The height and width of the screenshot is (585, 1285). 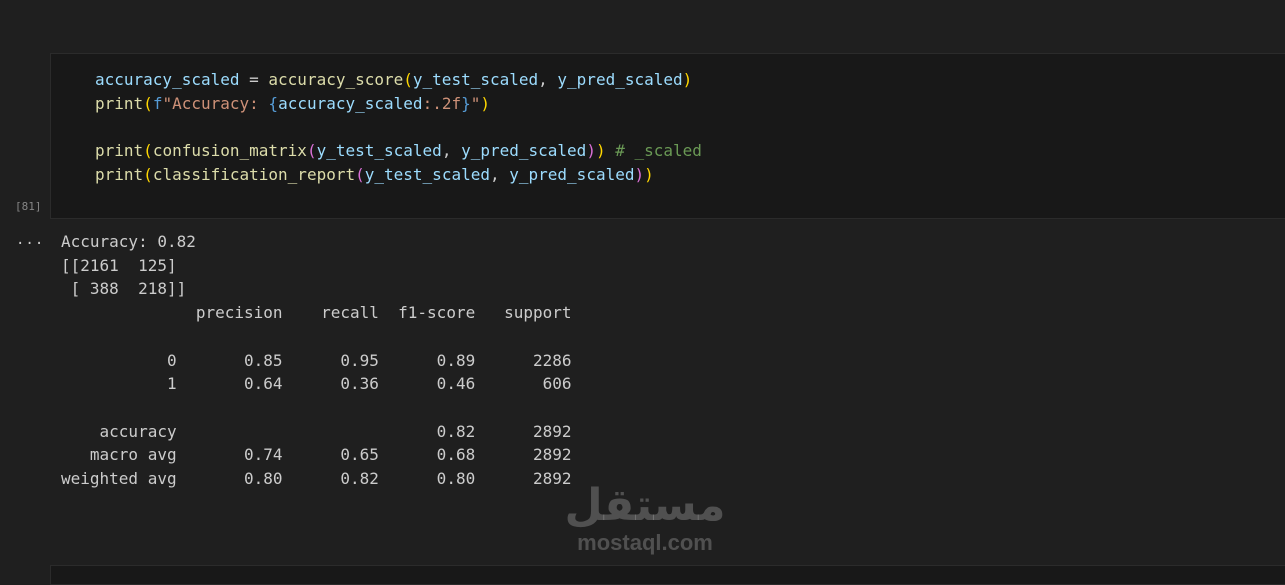 I want to click on watermark: مستقل mostaql.com, so click(x=645, y=520).